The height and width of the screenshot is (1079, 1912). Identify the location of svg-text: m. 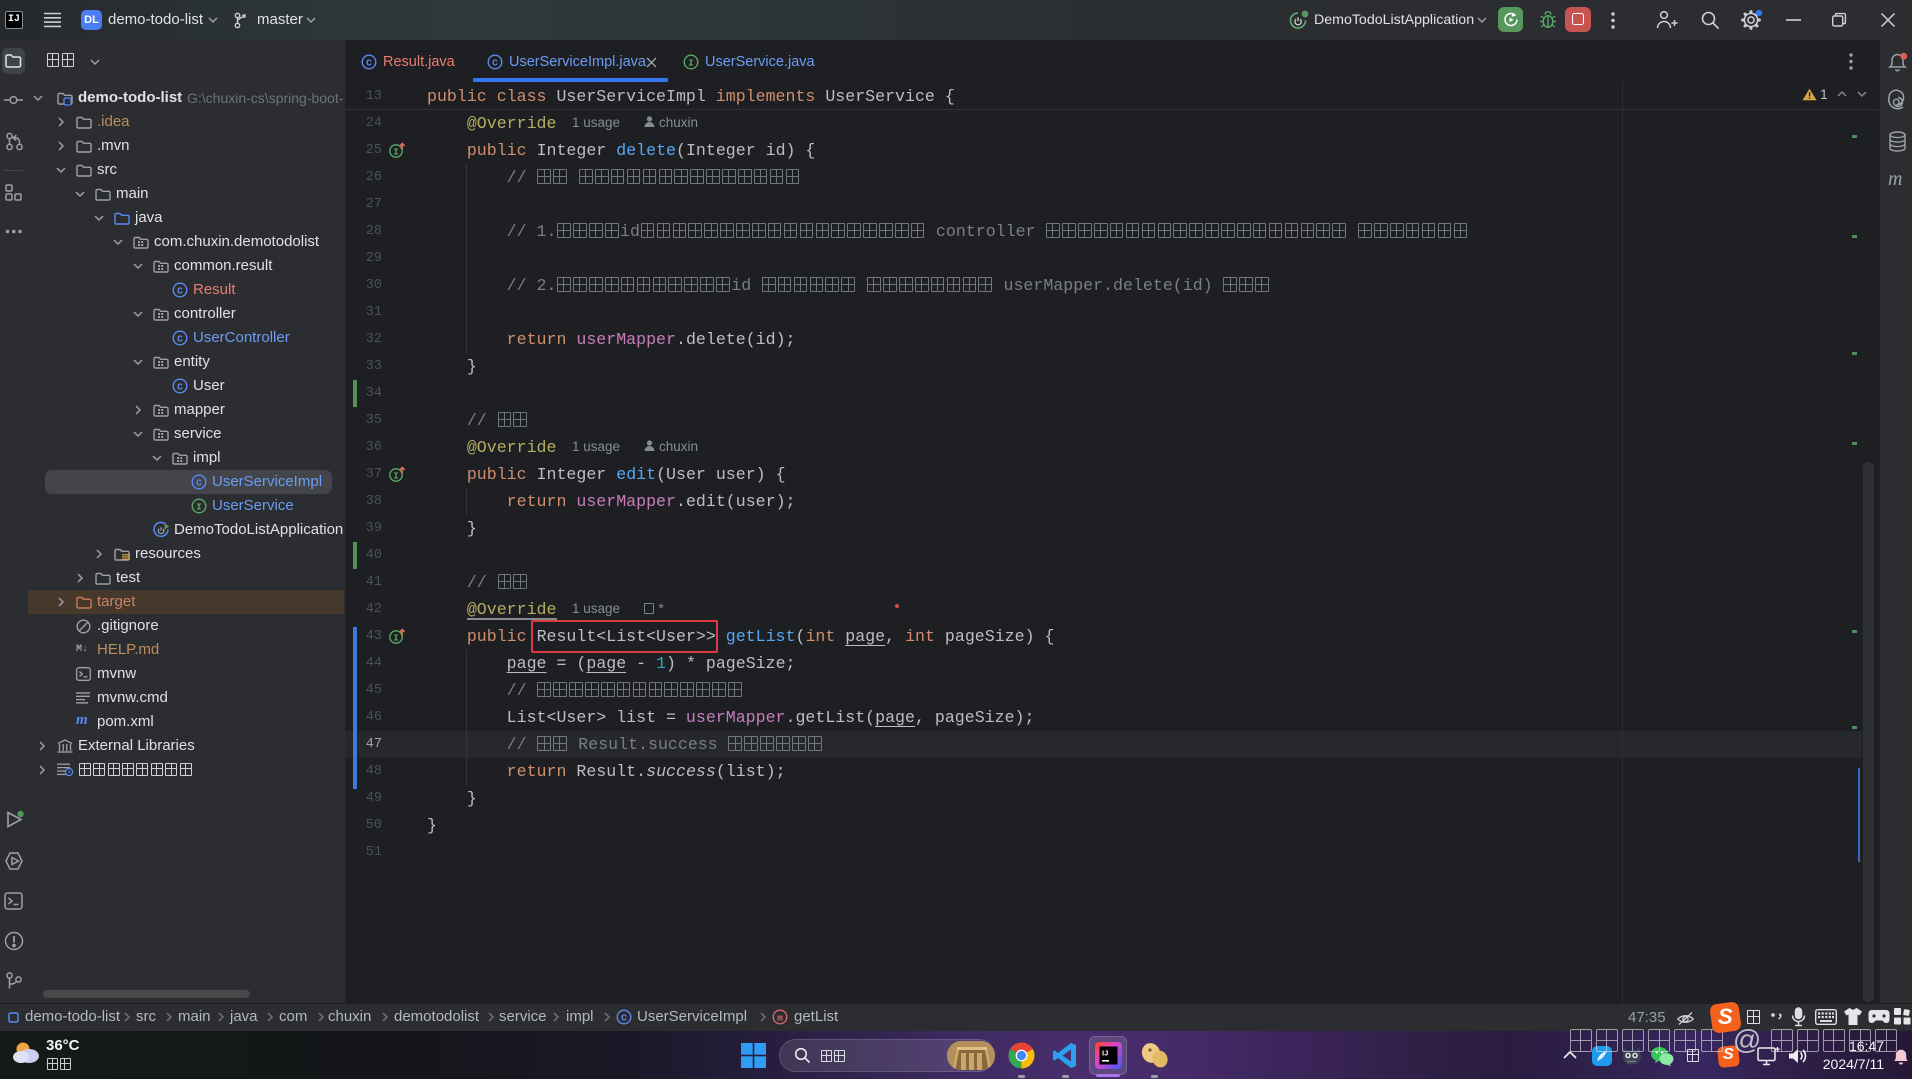
(780, 1017).